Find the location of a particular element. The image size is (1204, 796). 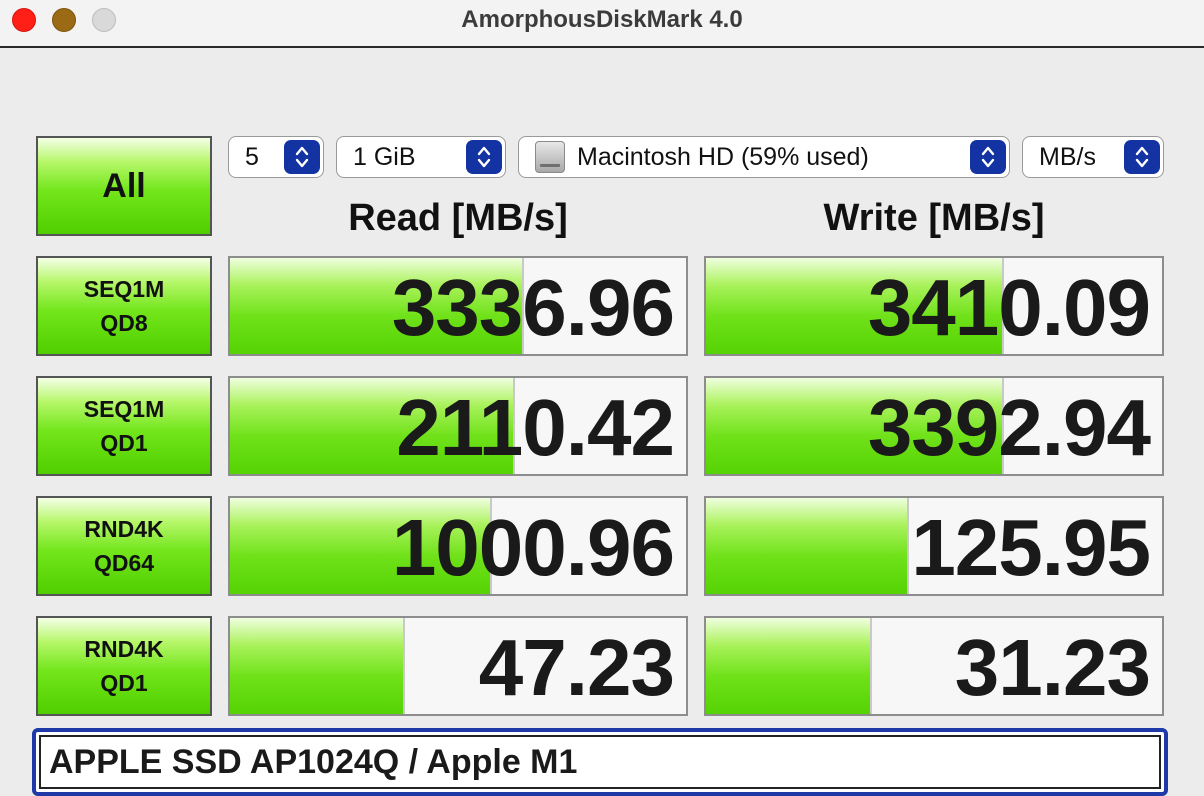

read-result-value: 47.23 is located at coordinates (576, 667).